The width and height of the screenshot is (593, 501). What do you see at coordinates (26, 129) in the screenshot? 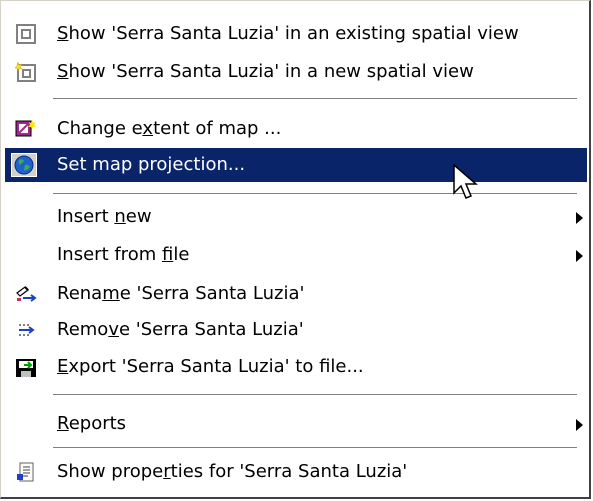
I see `map-extent-icon` at bounding box center [26, 129].